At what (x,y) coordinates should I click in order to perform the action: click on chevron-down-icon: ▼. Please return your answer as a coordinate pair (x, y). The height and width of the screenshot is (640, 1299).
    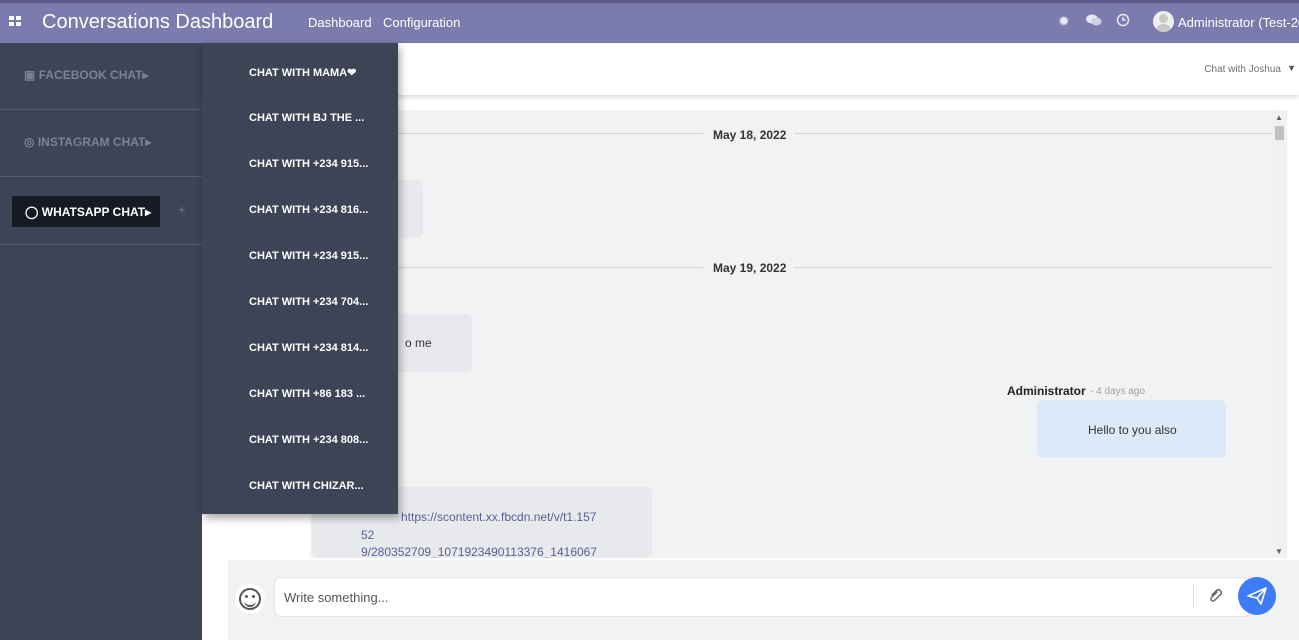
    Looking at the image, I should click on (1291, 68).